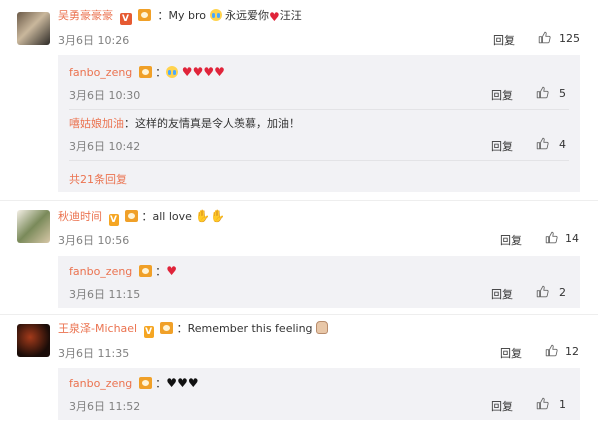 This screenshot has height=429, width=598. What do you see at coordinates (172, 216) in the screenshot?
I see `comment-text: all love` at bounding box center [172, 216].